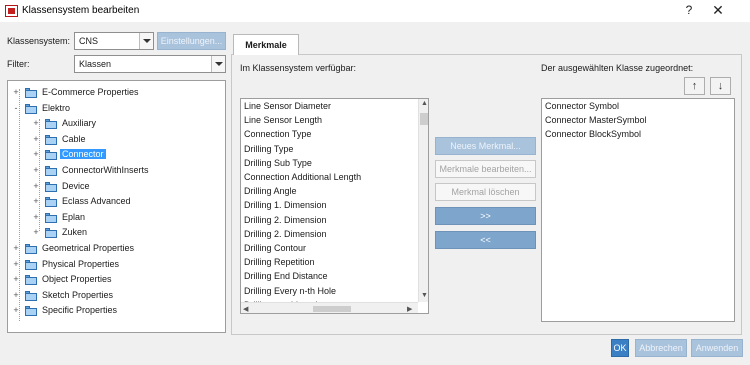 The width and height of the screenshot is (750, 365). What do you see at coordinates (485, 216) in the screenshot?
I see `add-feature-button: >>` at bounding box center [485, 216].